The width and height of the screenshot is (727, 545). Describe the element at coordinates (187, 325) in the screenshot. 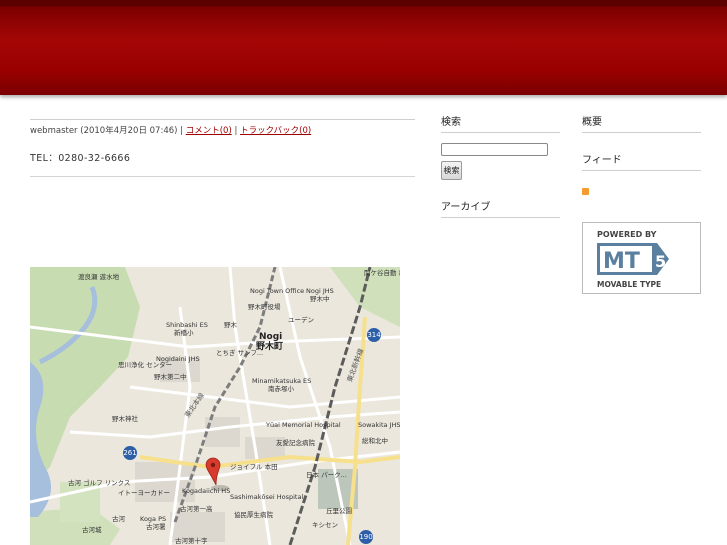

I see `map-label: Shinbashi ES` at that location.